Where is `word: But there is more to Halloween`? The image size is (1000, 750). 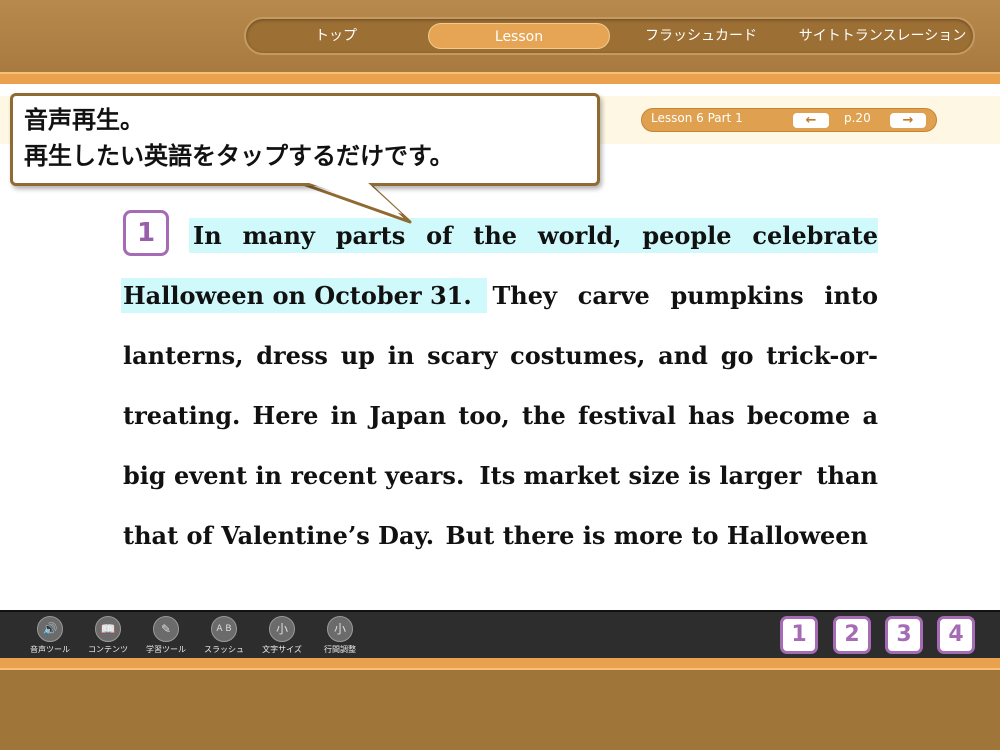
word: But there is more to Halloween is located at coordinates (657, 535).